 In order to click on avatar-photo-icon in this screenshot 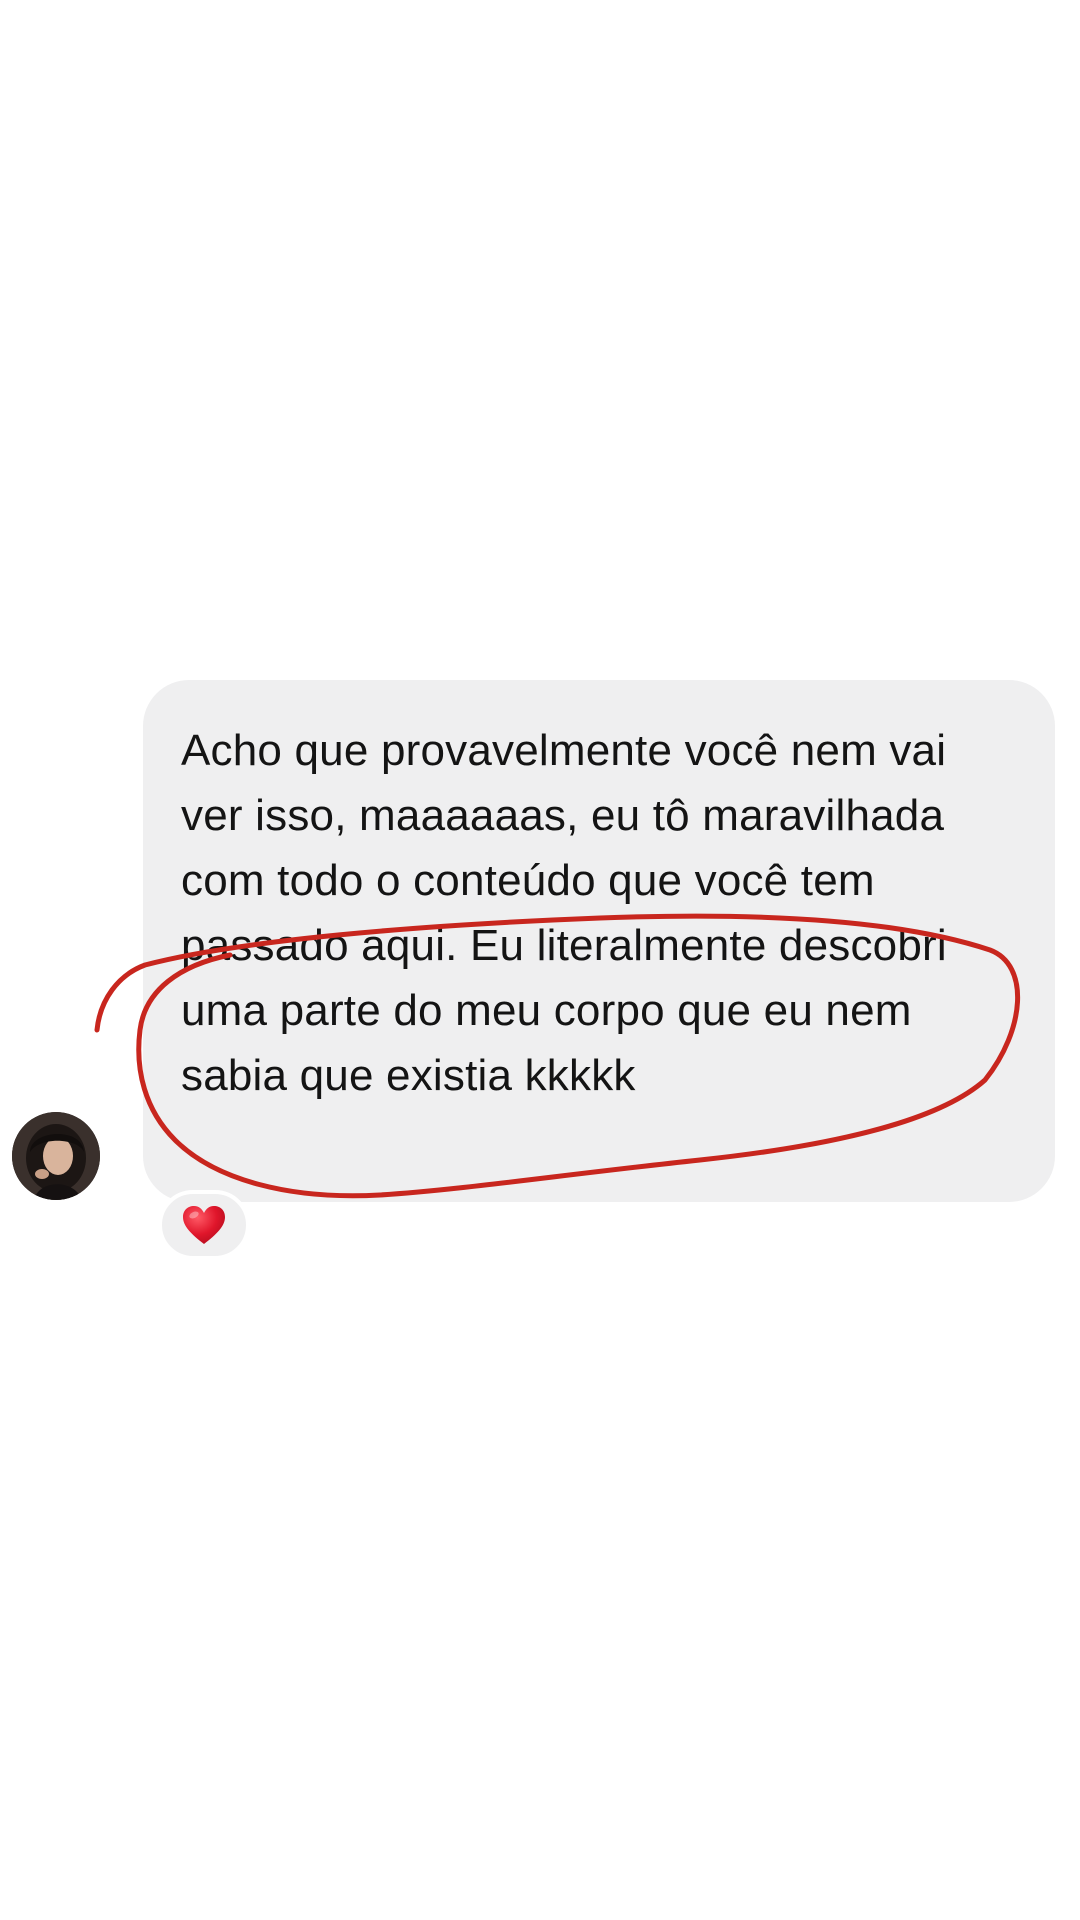, I will do `click(56, 1156)`.